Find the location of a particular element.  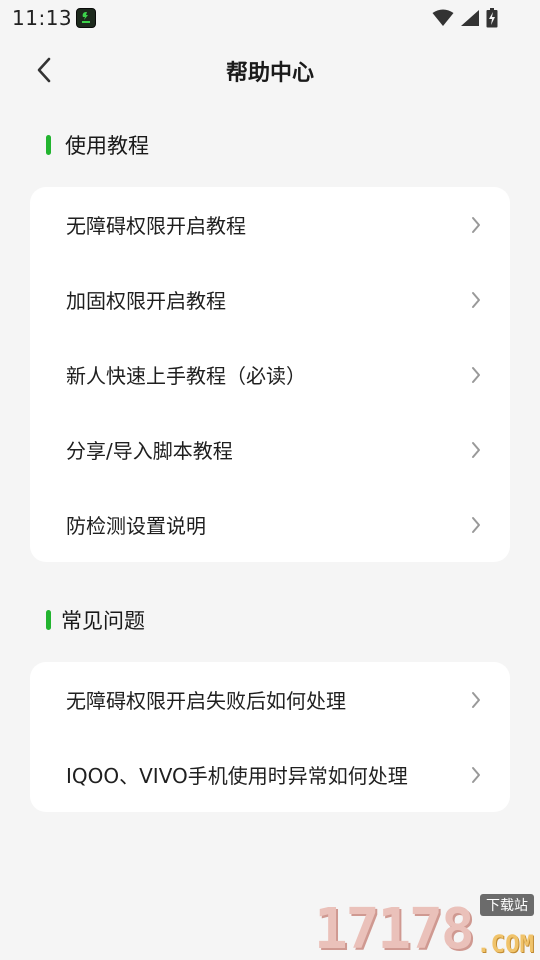

list-item-label: 加固权限开启教程 is located at coordinates (146, 301).